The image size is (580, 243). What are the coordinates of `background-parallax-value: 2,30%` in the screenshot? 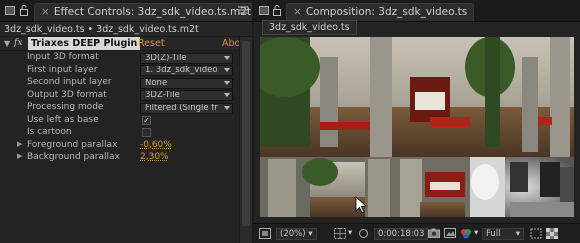 It's located at (154, 157).